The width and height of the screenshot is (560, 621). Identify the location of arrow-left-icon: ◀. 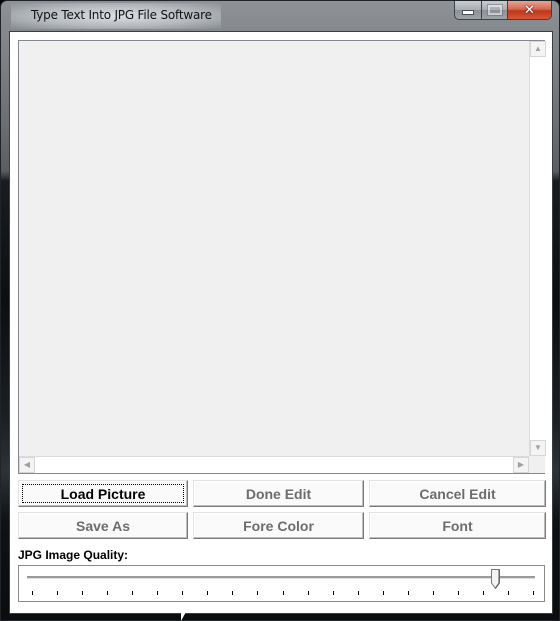
(27, 464).